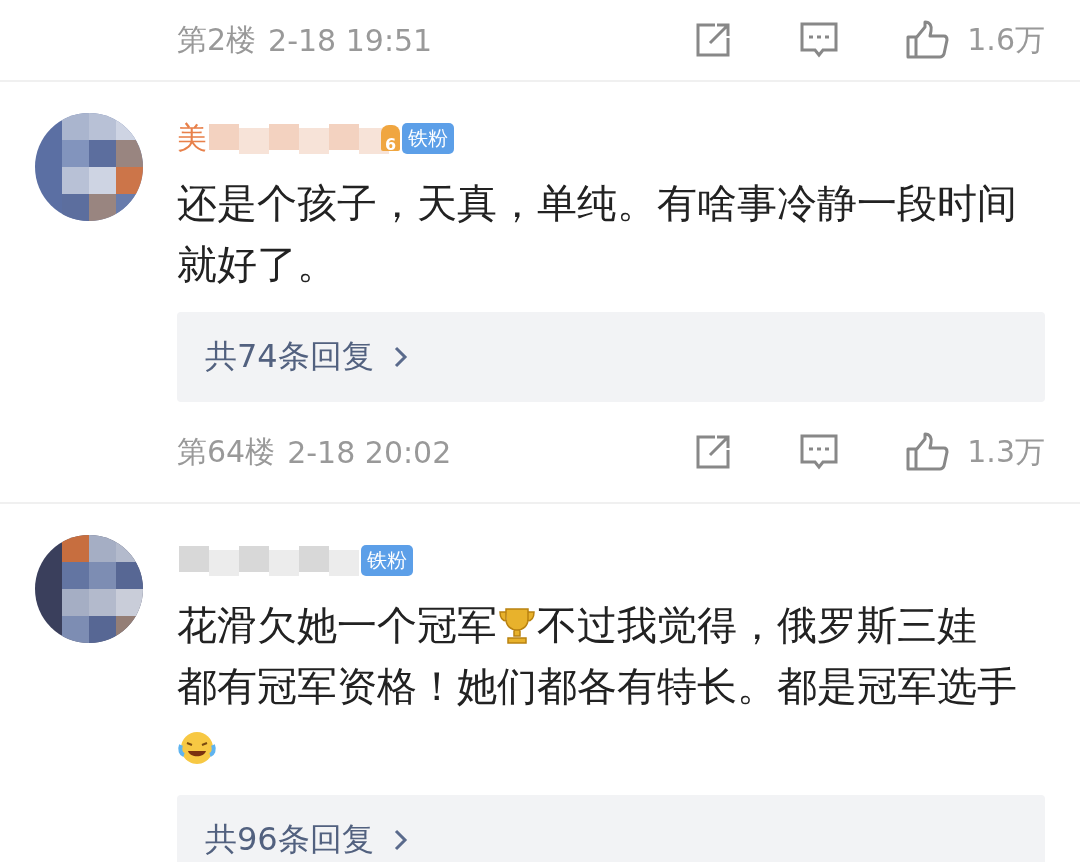 This screenshot has height=862, width=1080. I want to click on replies-link: 共74条回复, so click(611, 357).